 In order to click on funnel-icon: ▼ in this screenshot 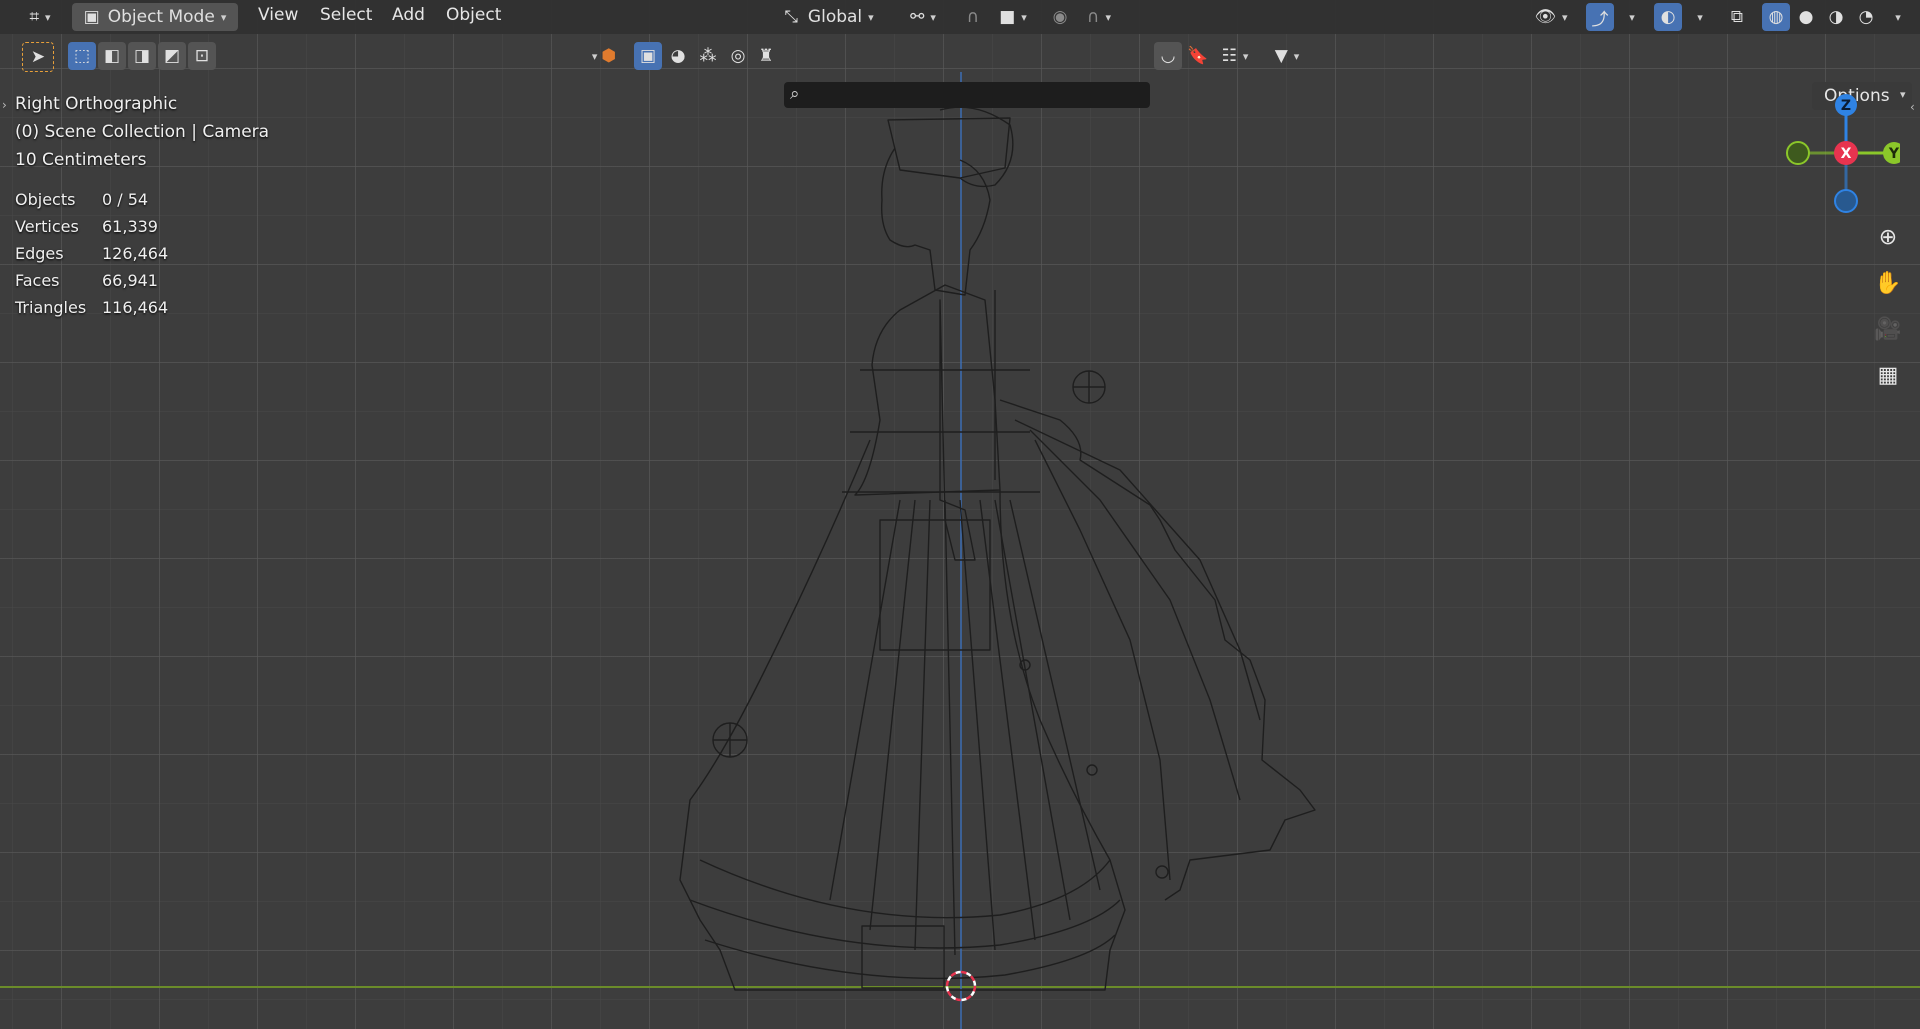, I will do `click(1281, 56)`.